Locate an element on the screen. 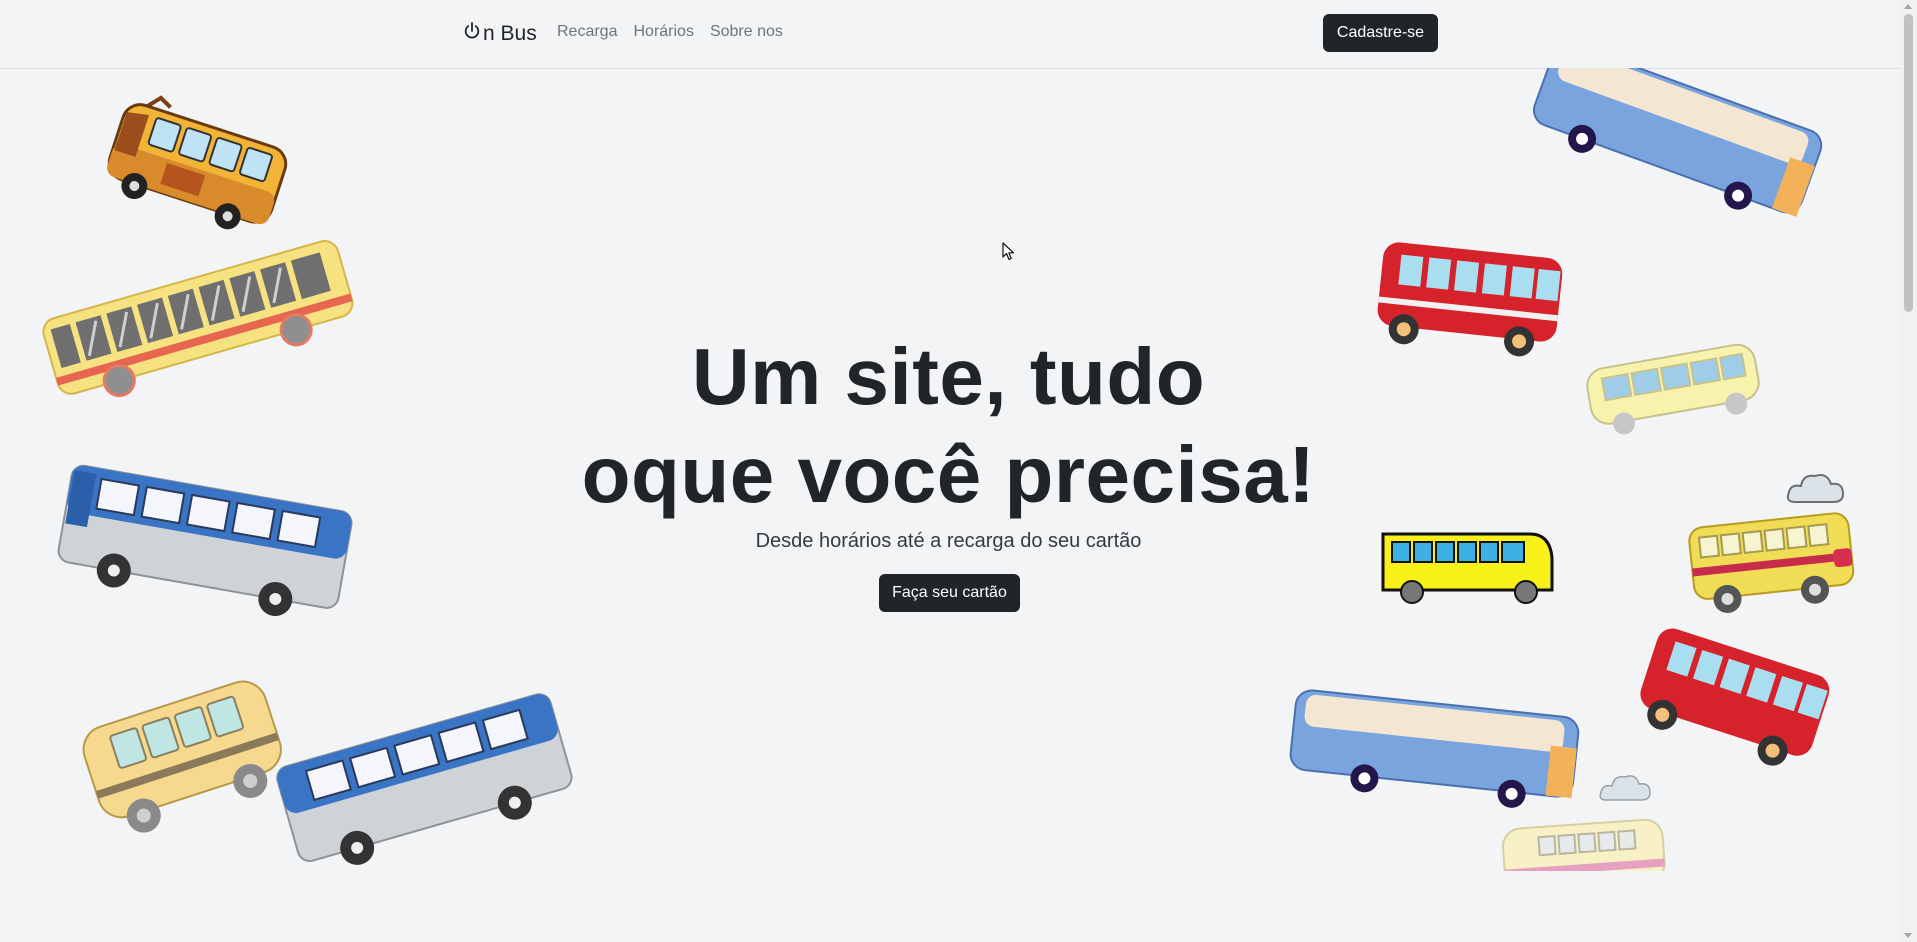 The image size is (1917, 942). nav-links: Recarga Horários Sobre nos is located at coordinates (670, 32).